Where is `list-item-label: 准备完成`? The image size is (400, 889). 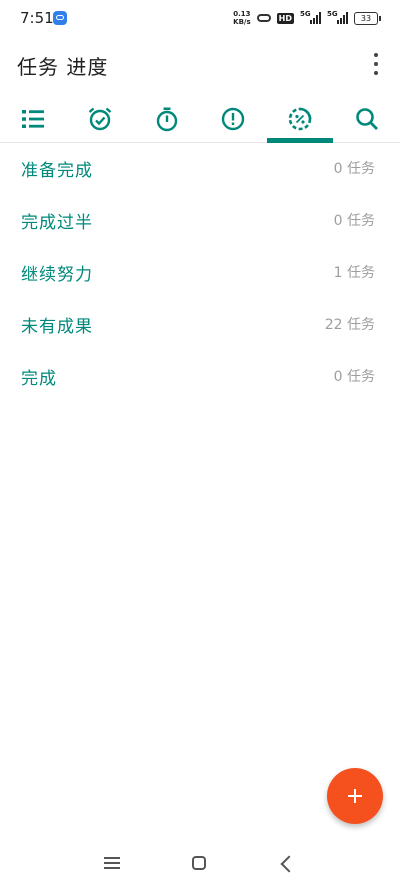
list-item-label: 准备完成 is located at coordinates (57, 171).